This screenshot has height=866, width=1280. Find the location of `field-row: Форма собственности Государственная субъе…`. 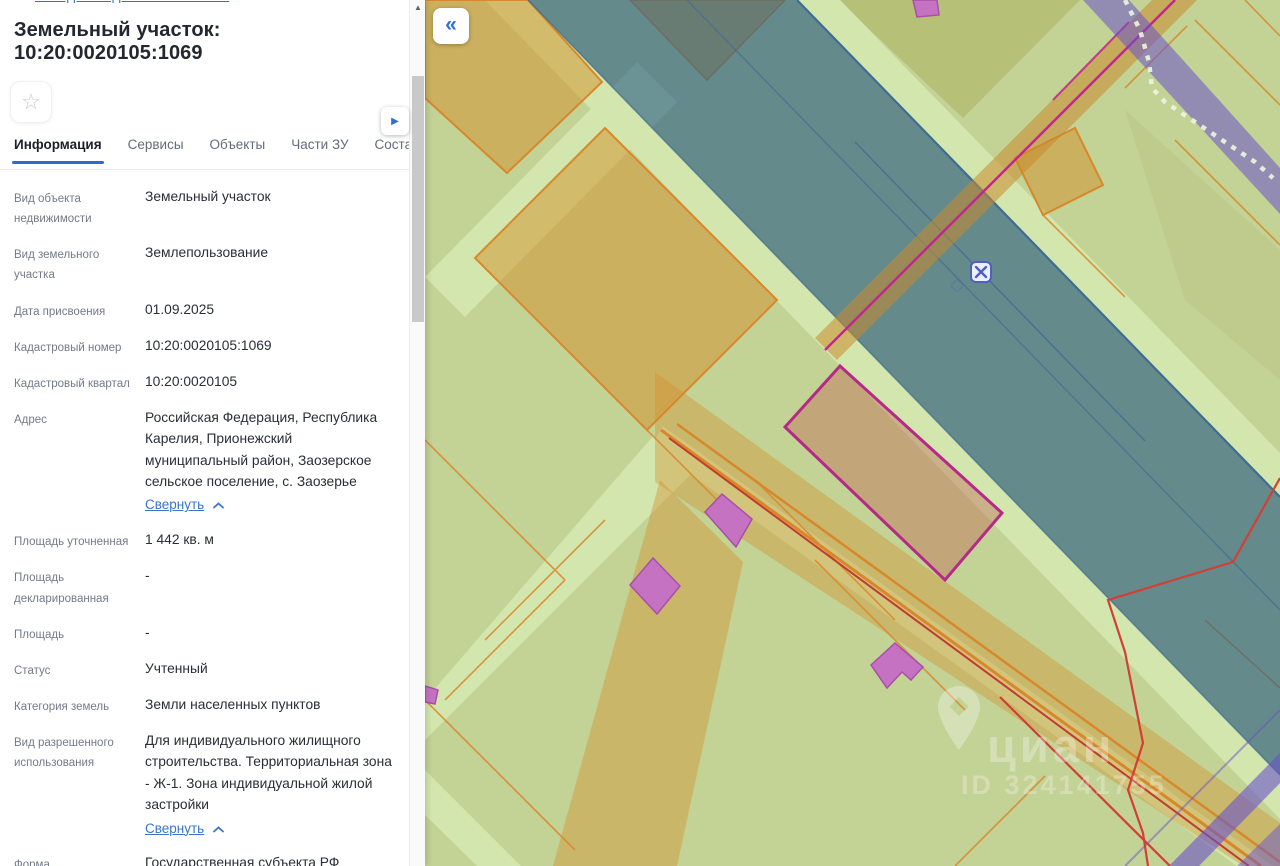

field-row: Форма собственности Государственная субъе… is located at coordinates (208, 859).